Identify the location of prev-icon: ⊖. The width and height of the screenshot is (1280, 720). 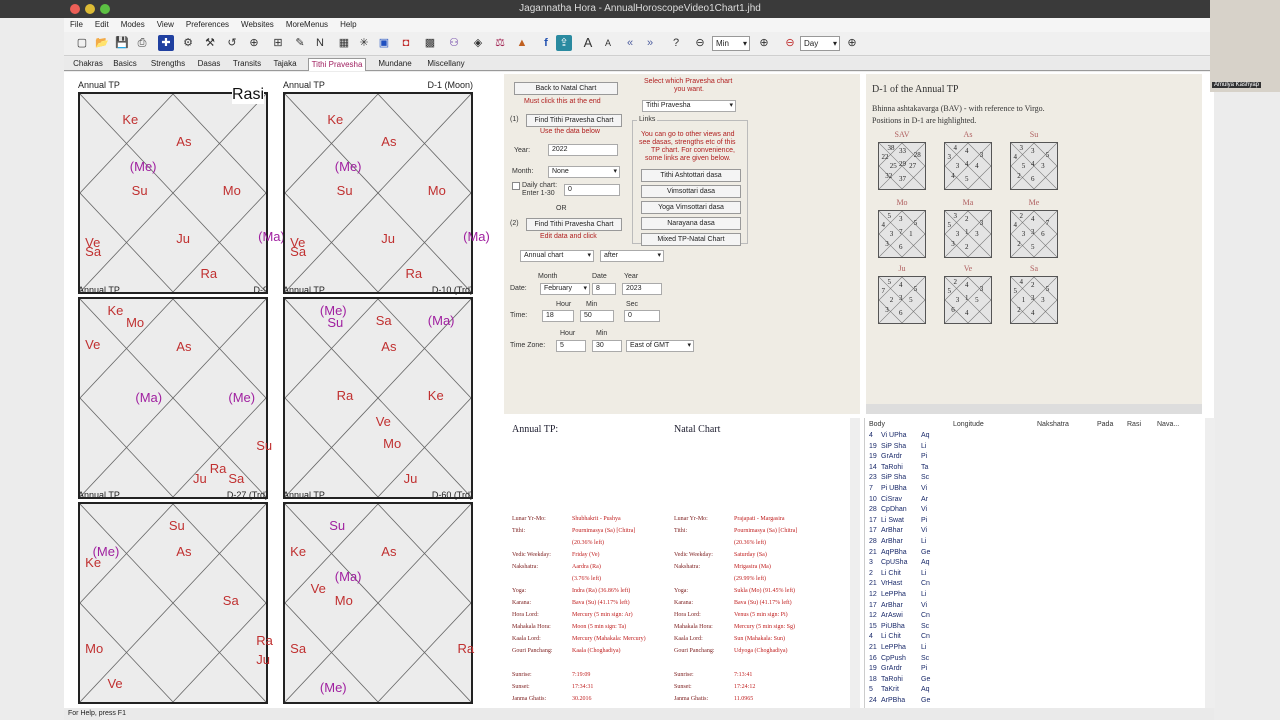
(790, 43).